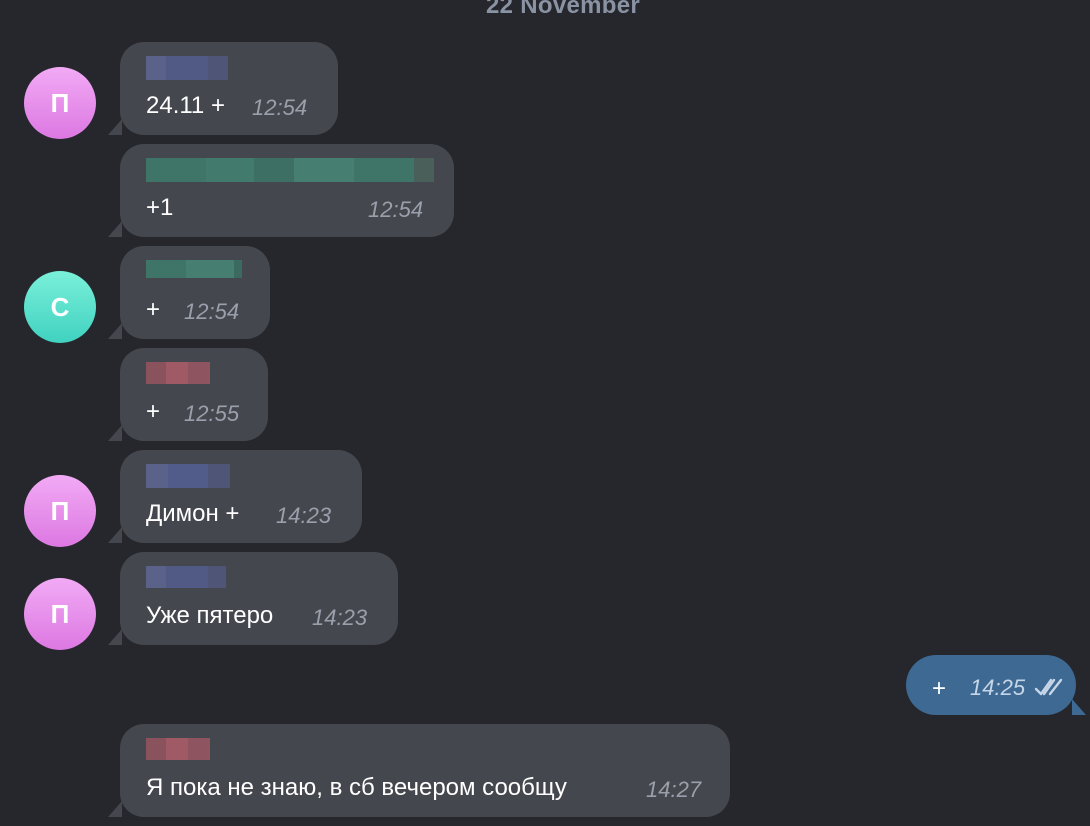 This screenshot has height=826, width=1090. I want to click on message-text: Уже пятеро, so click(210, 615).